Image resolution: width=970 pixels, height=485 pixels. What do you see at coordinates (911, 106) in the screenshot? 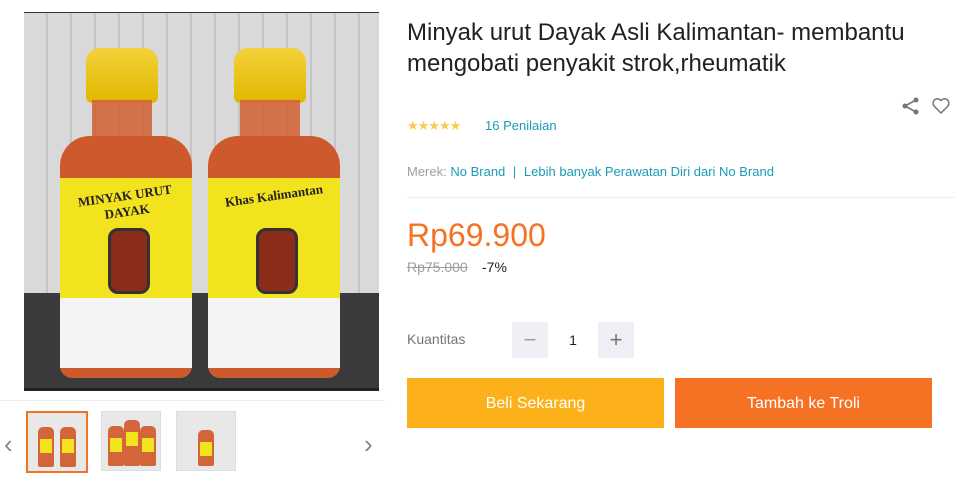
I see `share-icon` at bounding box center [911, 106].